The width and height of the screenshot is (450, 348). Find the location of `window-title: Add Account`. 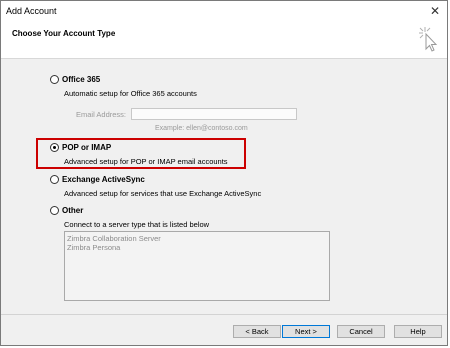

window-title: Add Account is located at coordinates (31, 11).